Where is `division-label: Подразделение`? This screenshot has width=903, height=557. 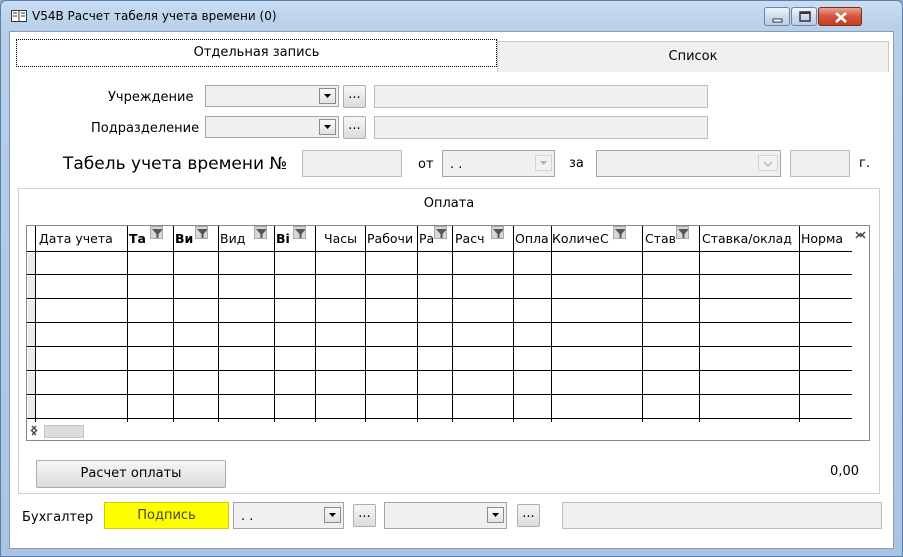
division-label: Подразделение is located at coordinates (145, 128).